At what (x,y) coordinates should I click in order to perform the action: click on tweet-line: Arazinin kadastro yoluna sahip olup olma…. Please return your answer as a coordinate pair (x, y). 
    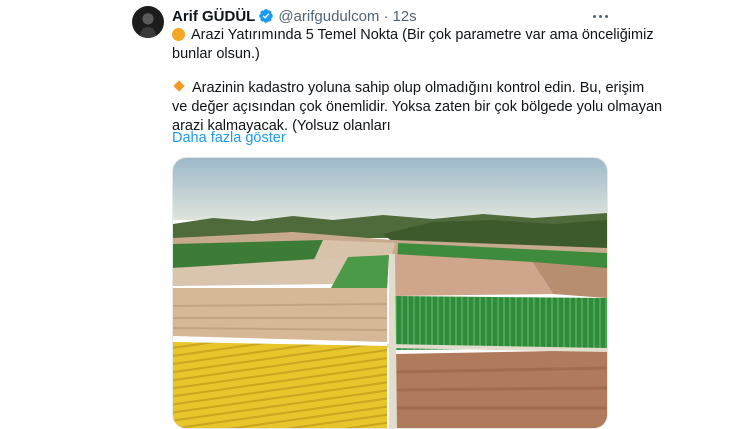
    Looking at the image, I should click on (408, 88).